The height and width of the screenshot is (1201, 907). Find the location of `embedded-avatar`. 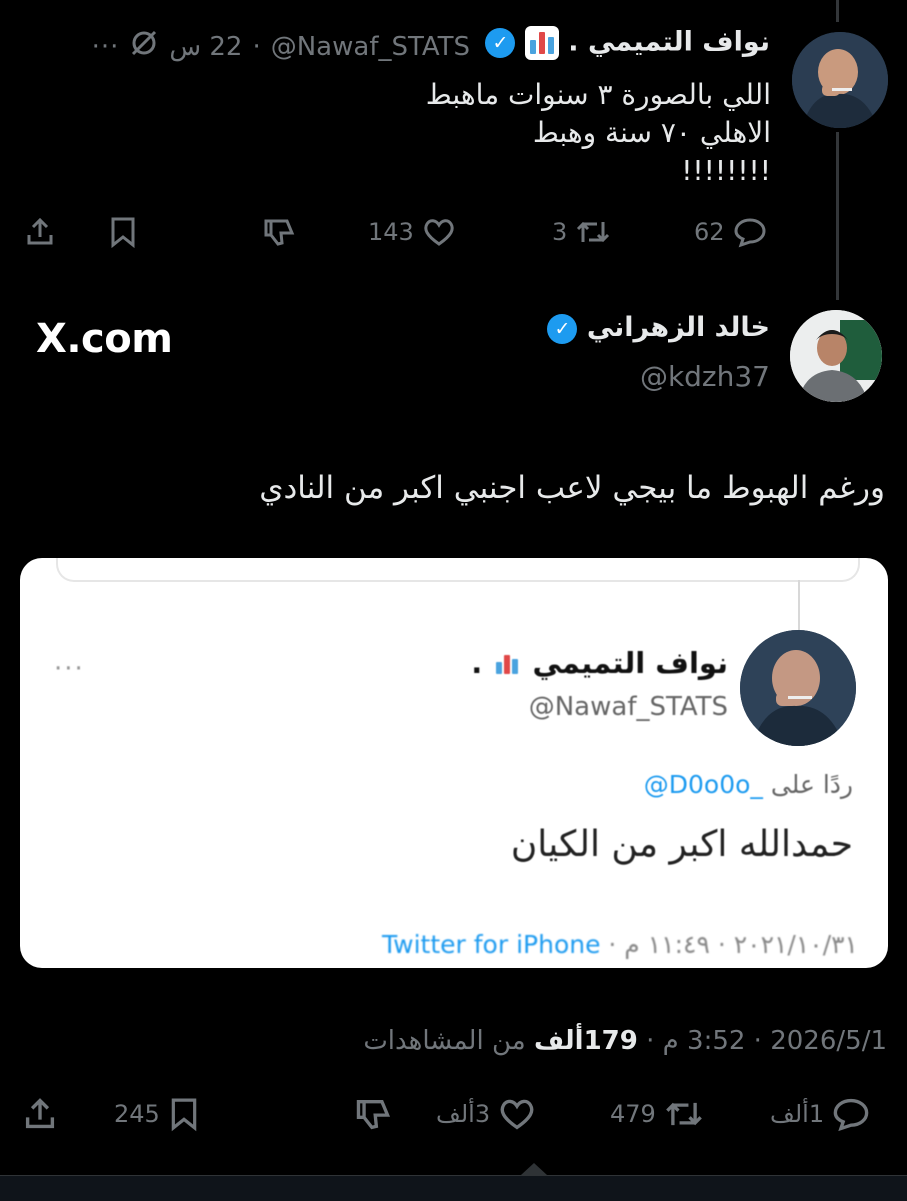

embedded-avatar is located at coordinates (798, 688).